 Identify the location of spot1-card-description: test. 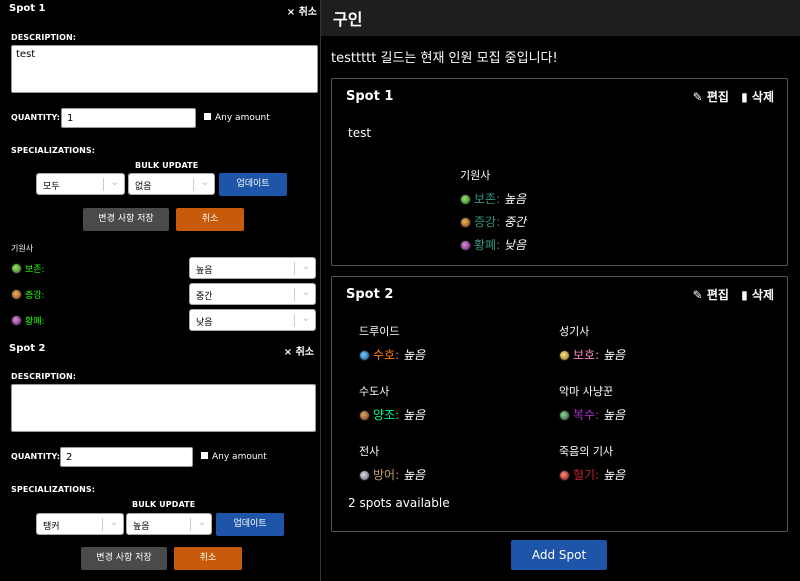
(360, 133).